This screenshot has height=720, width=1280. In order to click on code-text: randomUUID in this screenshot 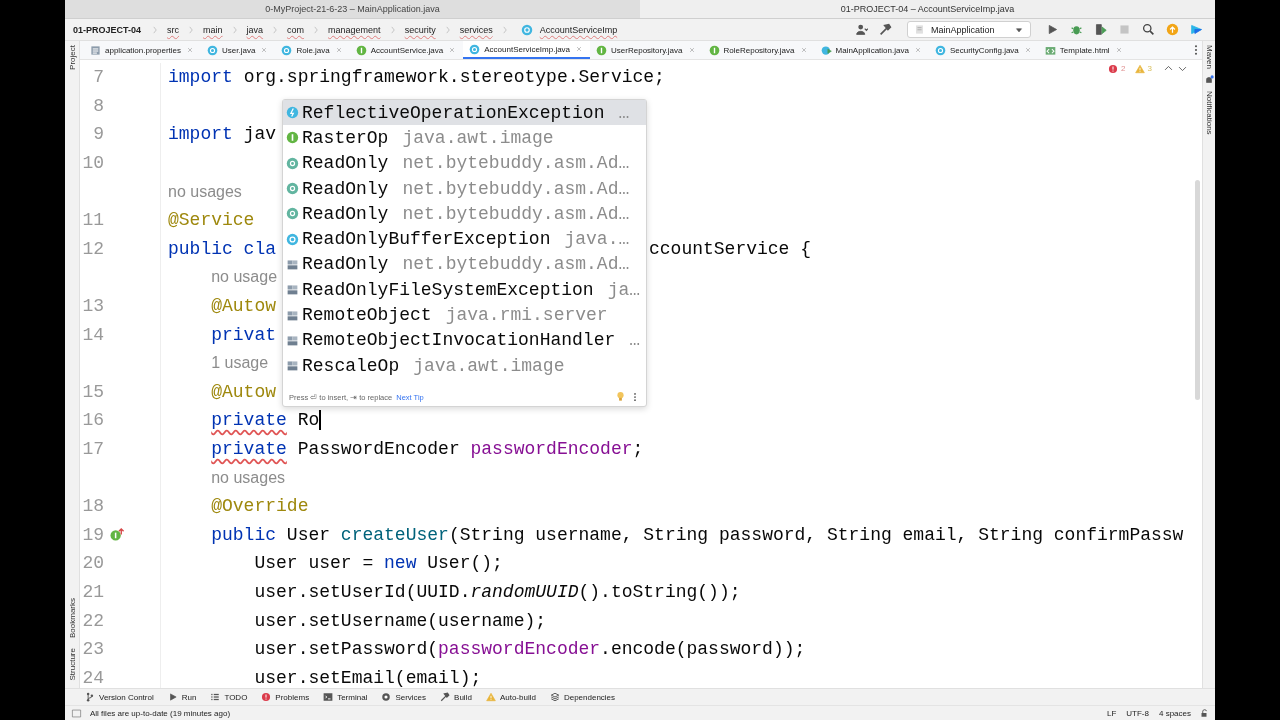, I will do `click(524, 592)`.